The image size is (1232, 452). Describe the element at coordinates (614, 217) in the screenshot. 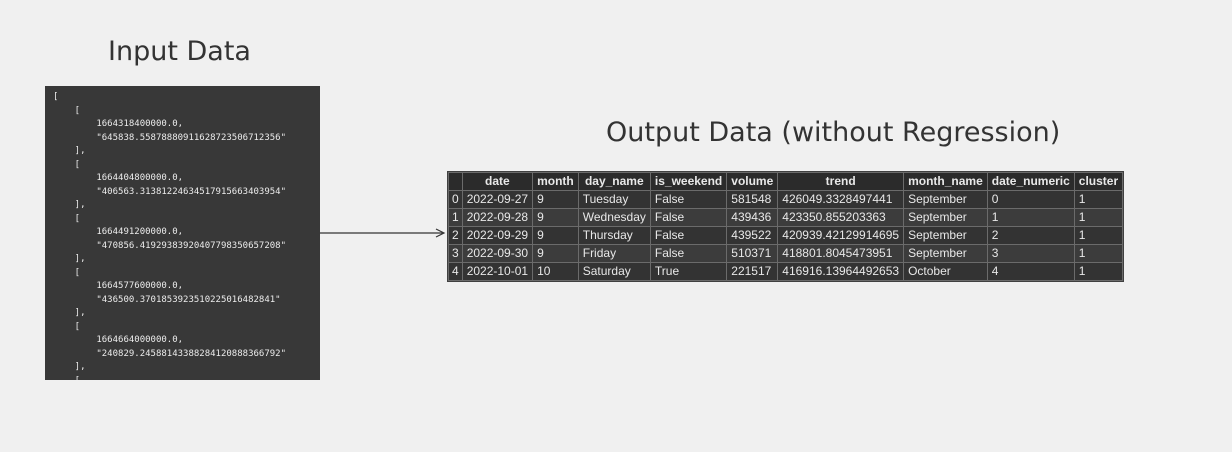

I see `table-cell: Wednesday` at that location.